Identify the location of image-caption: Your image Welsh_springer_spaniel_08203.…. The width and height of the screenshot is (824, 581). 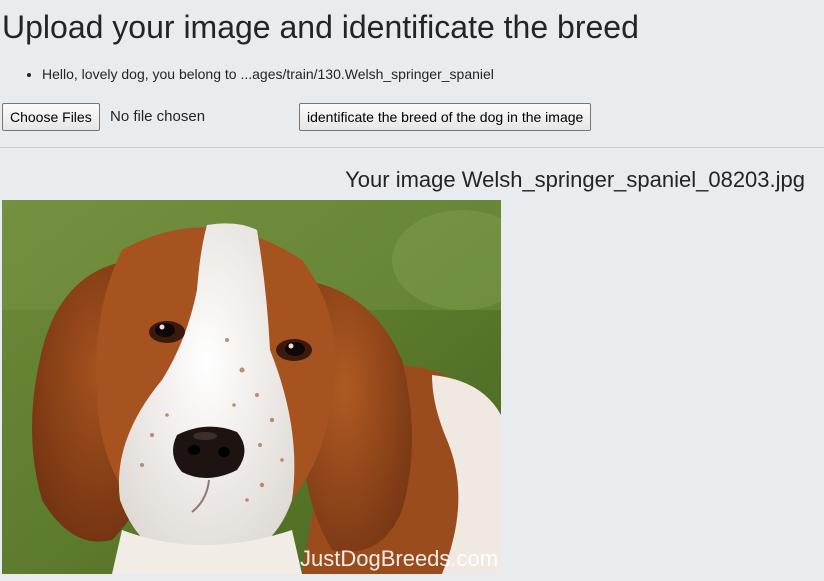
(575, 179).